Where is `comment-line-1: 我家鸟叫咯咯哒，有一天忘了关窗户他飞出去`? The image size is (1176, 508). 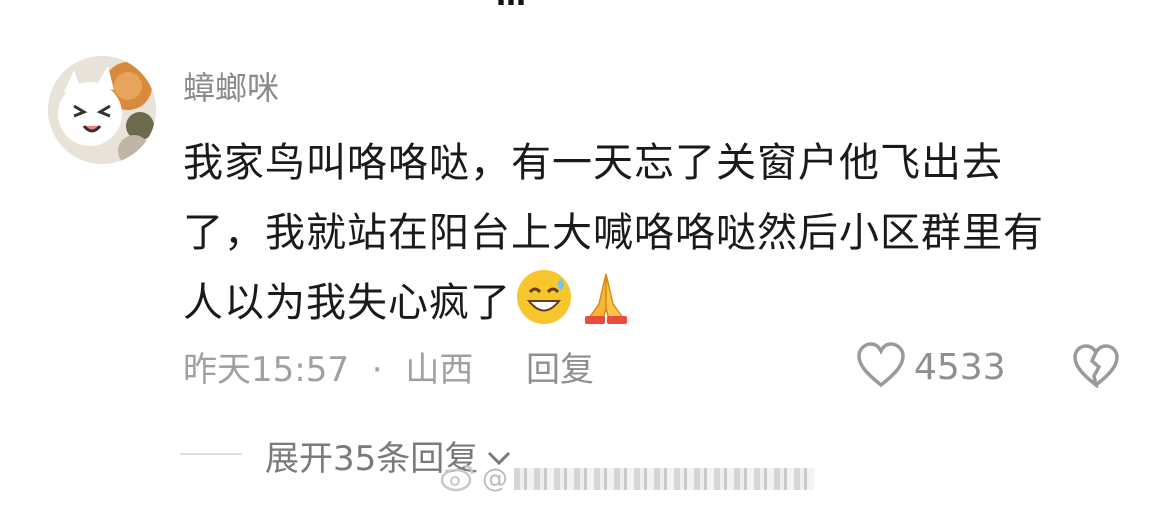 comment-line-1: 我家鸟叫咯咯哒，有一天忘了关窗户他飞出去 is located at coordinates (593, 163).